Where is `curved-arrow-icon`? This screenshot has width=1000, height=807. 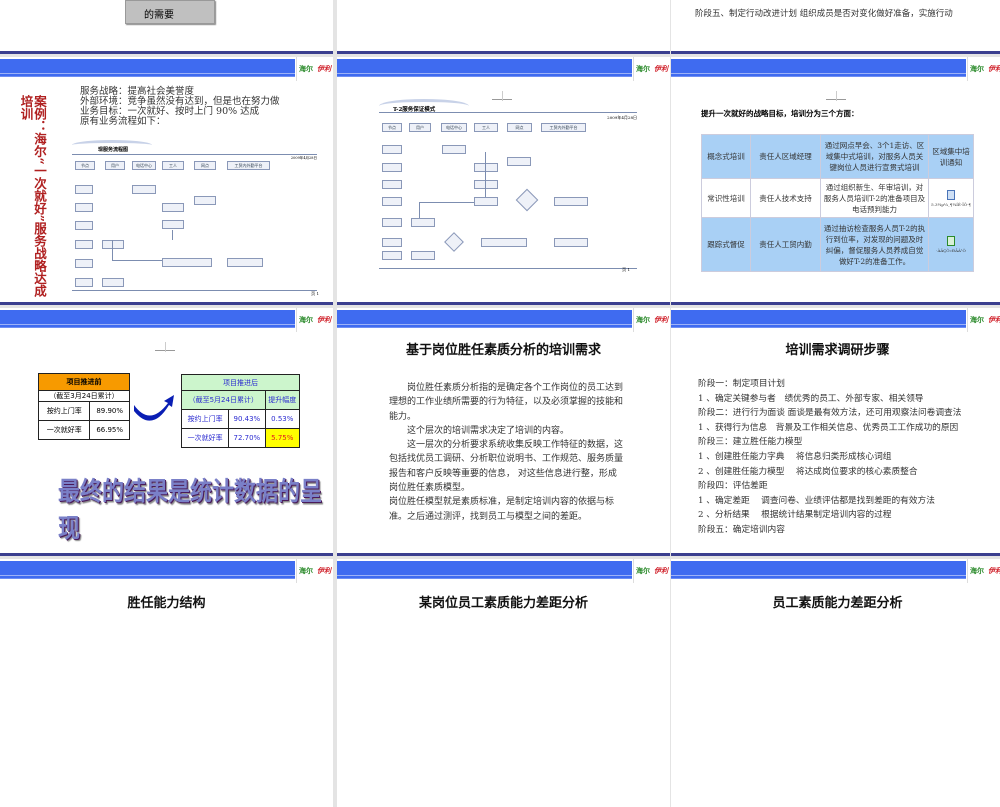 curved-arrow-icon is located at coordinates (154, 408).